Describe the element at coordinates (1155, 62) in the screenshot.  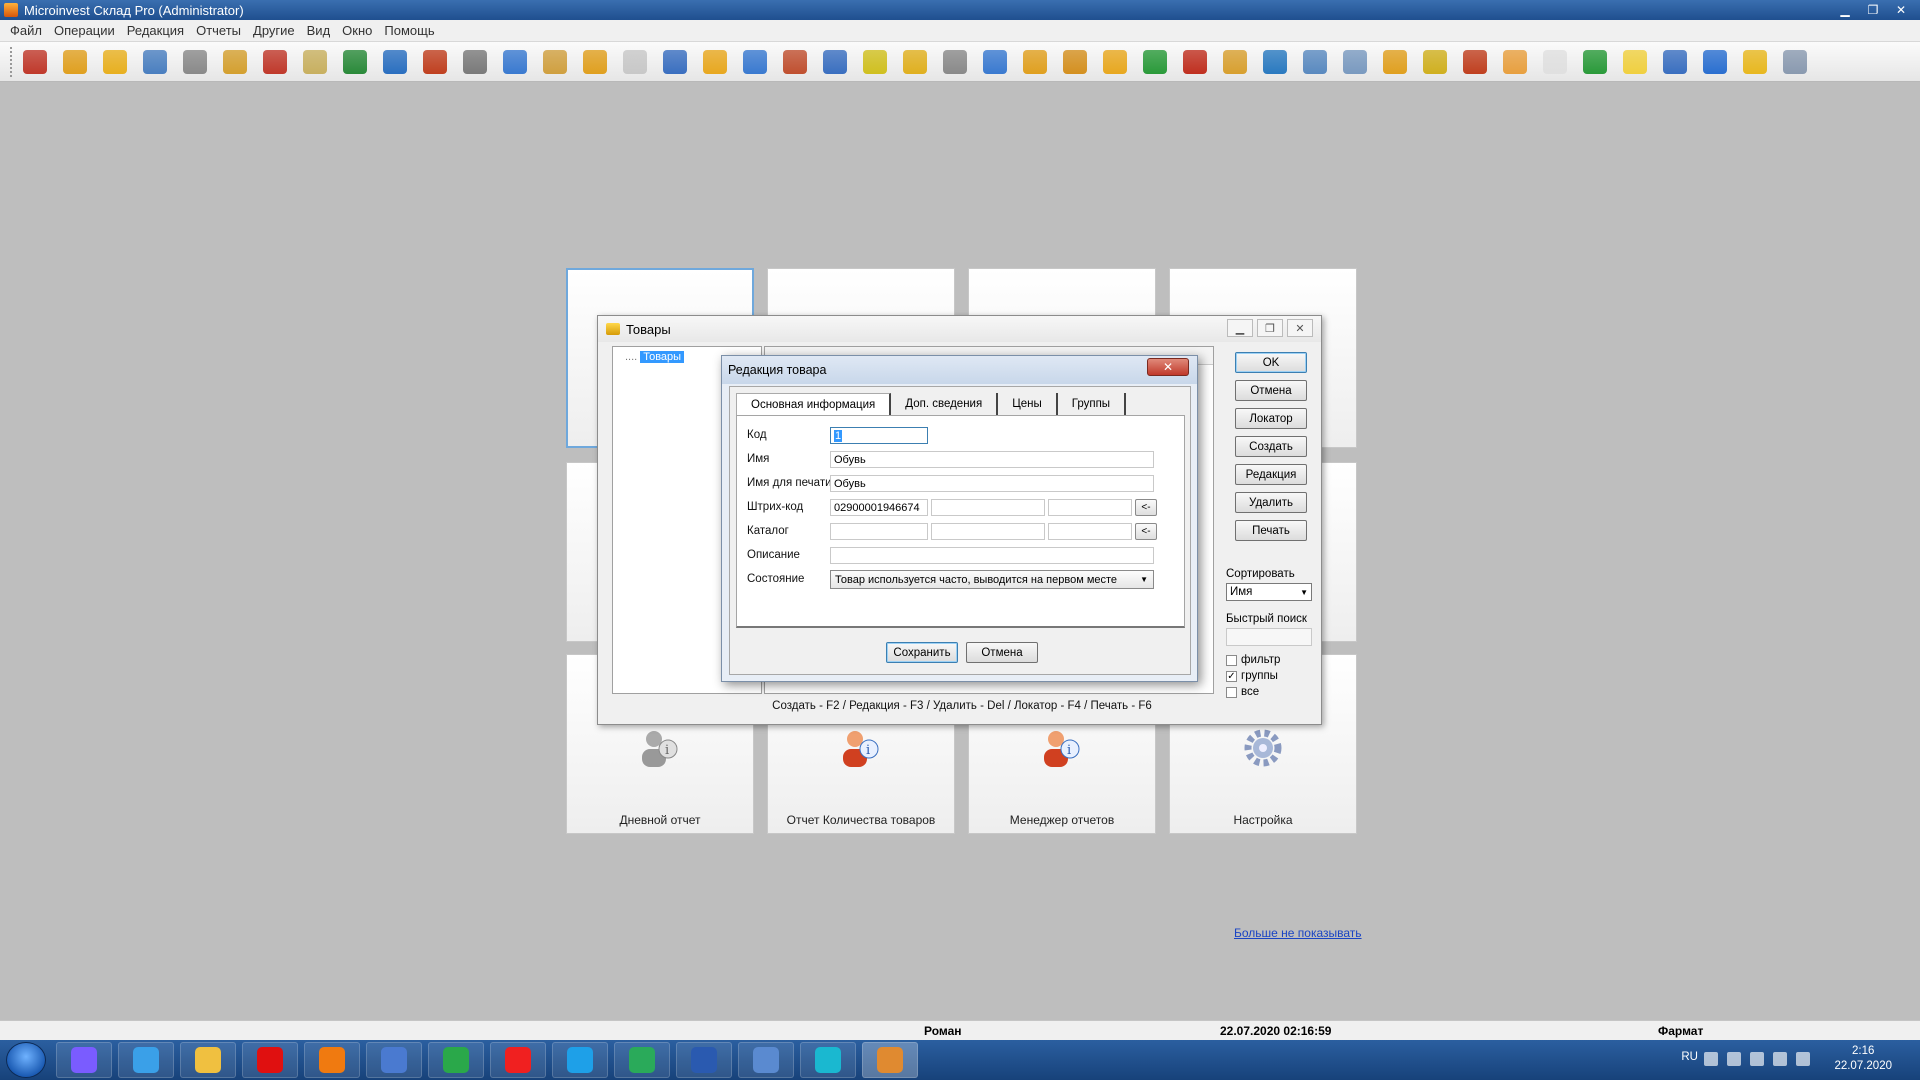
I see `box-green-button` at that location.